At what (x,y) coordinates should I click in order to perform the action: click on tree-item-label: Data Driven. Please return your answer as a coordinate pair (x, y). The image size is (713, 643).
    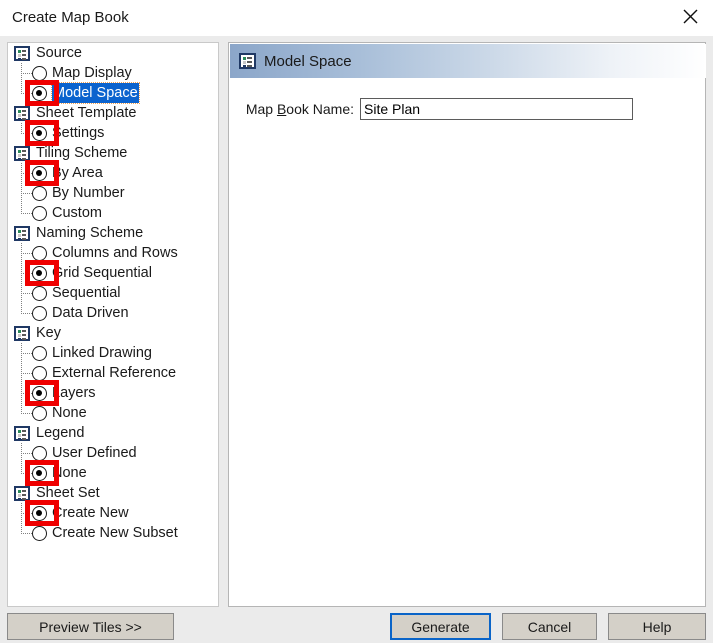
    Looking at the image, I should click on (90, 313).